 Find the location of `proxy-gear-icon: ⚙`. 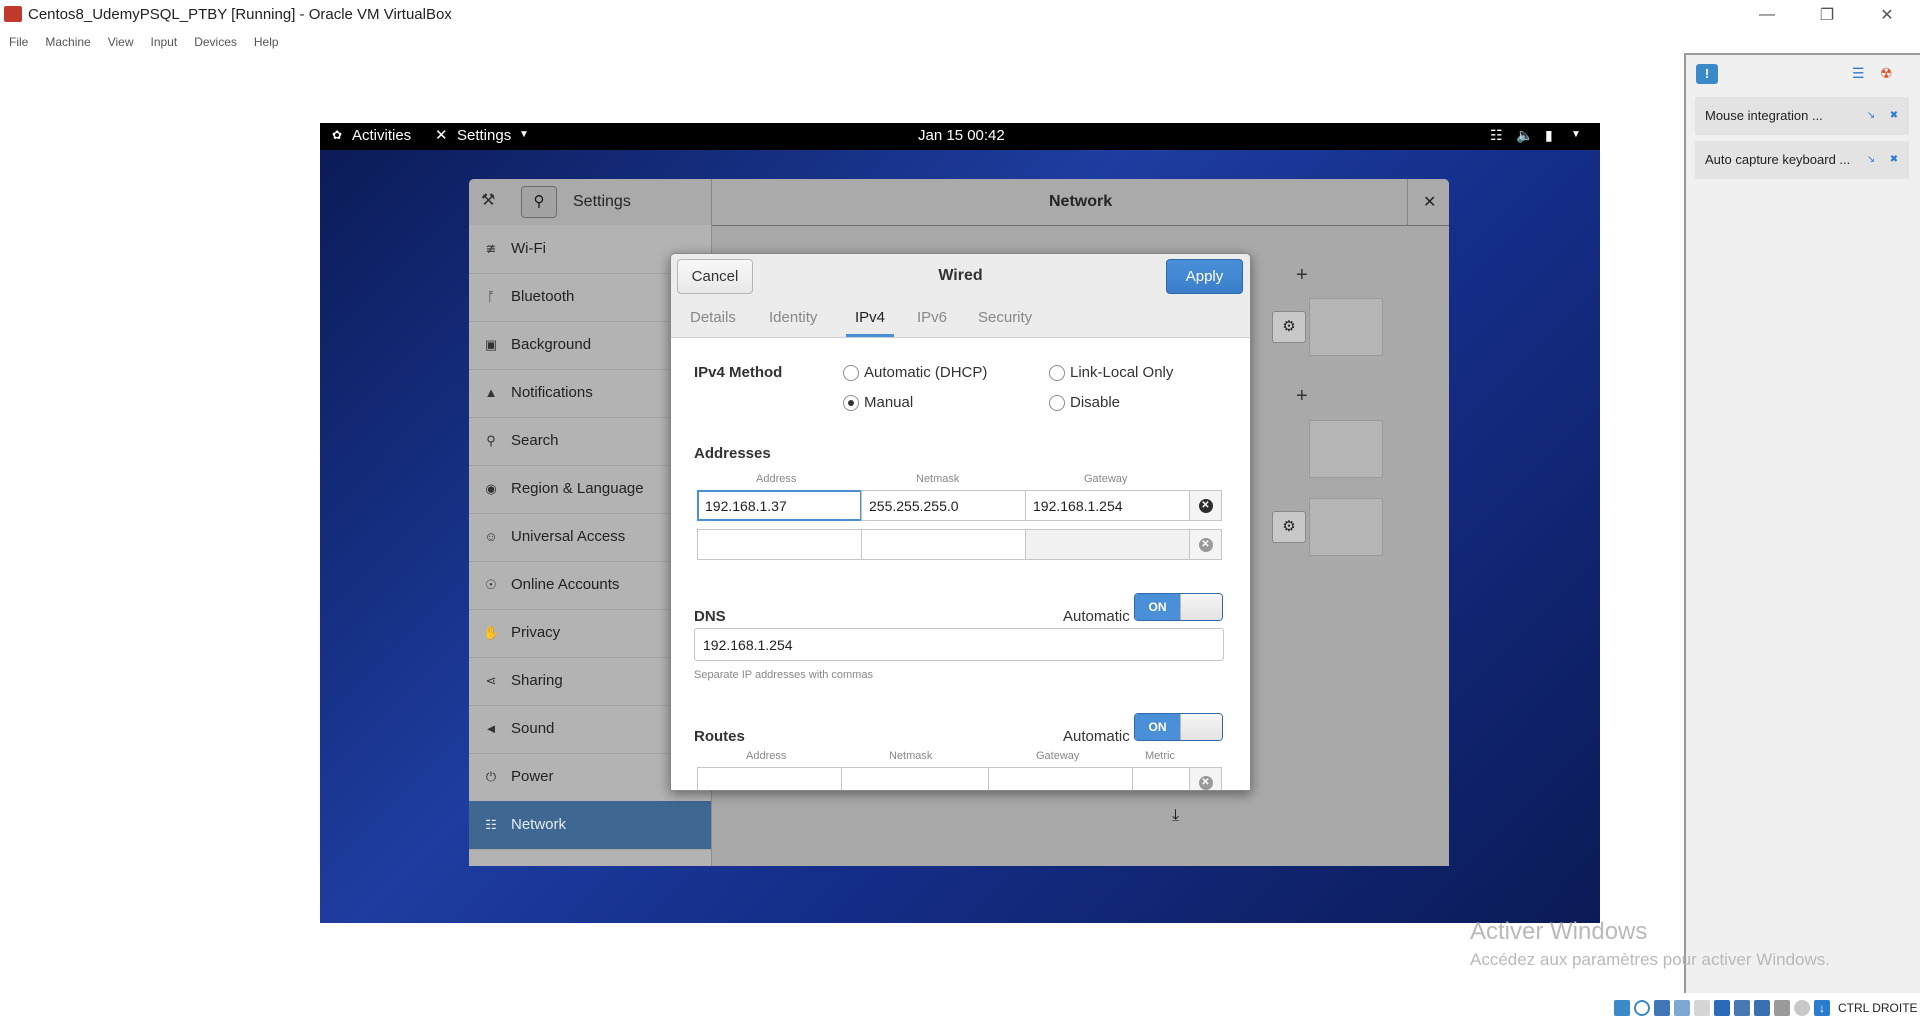

proxy-gear-icon: ⚙ is located at coordinates (1289, 527).